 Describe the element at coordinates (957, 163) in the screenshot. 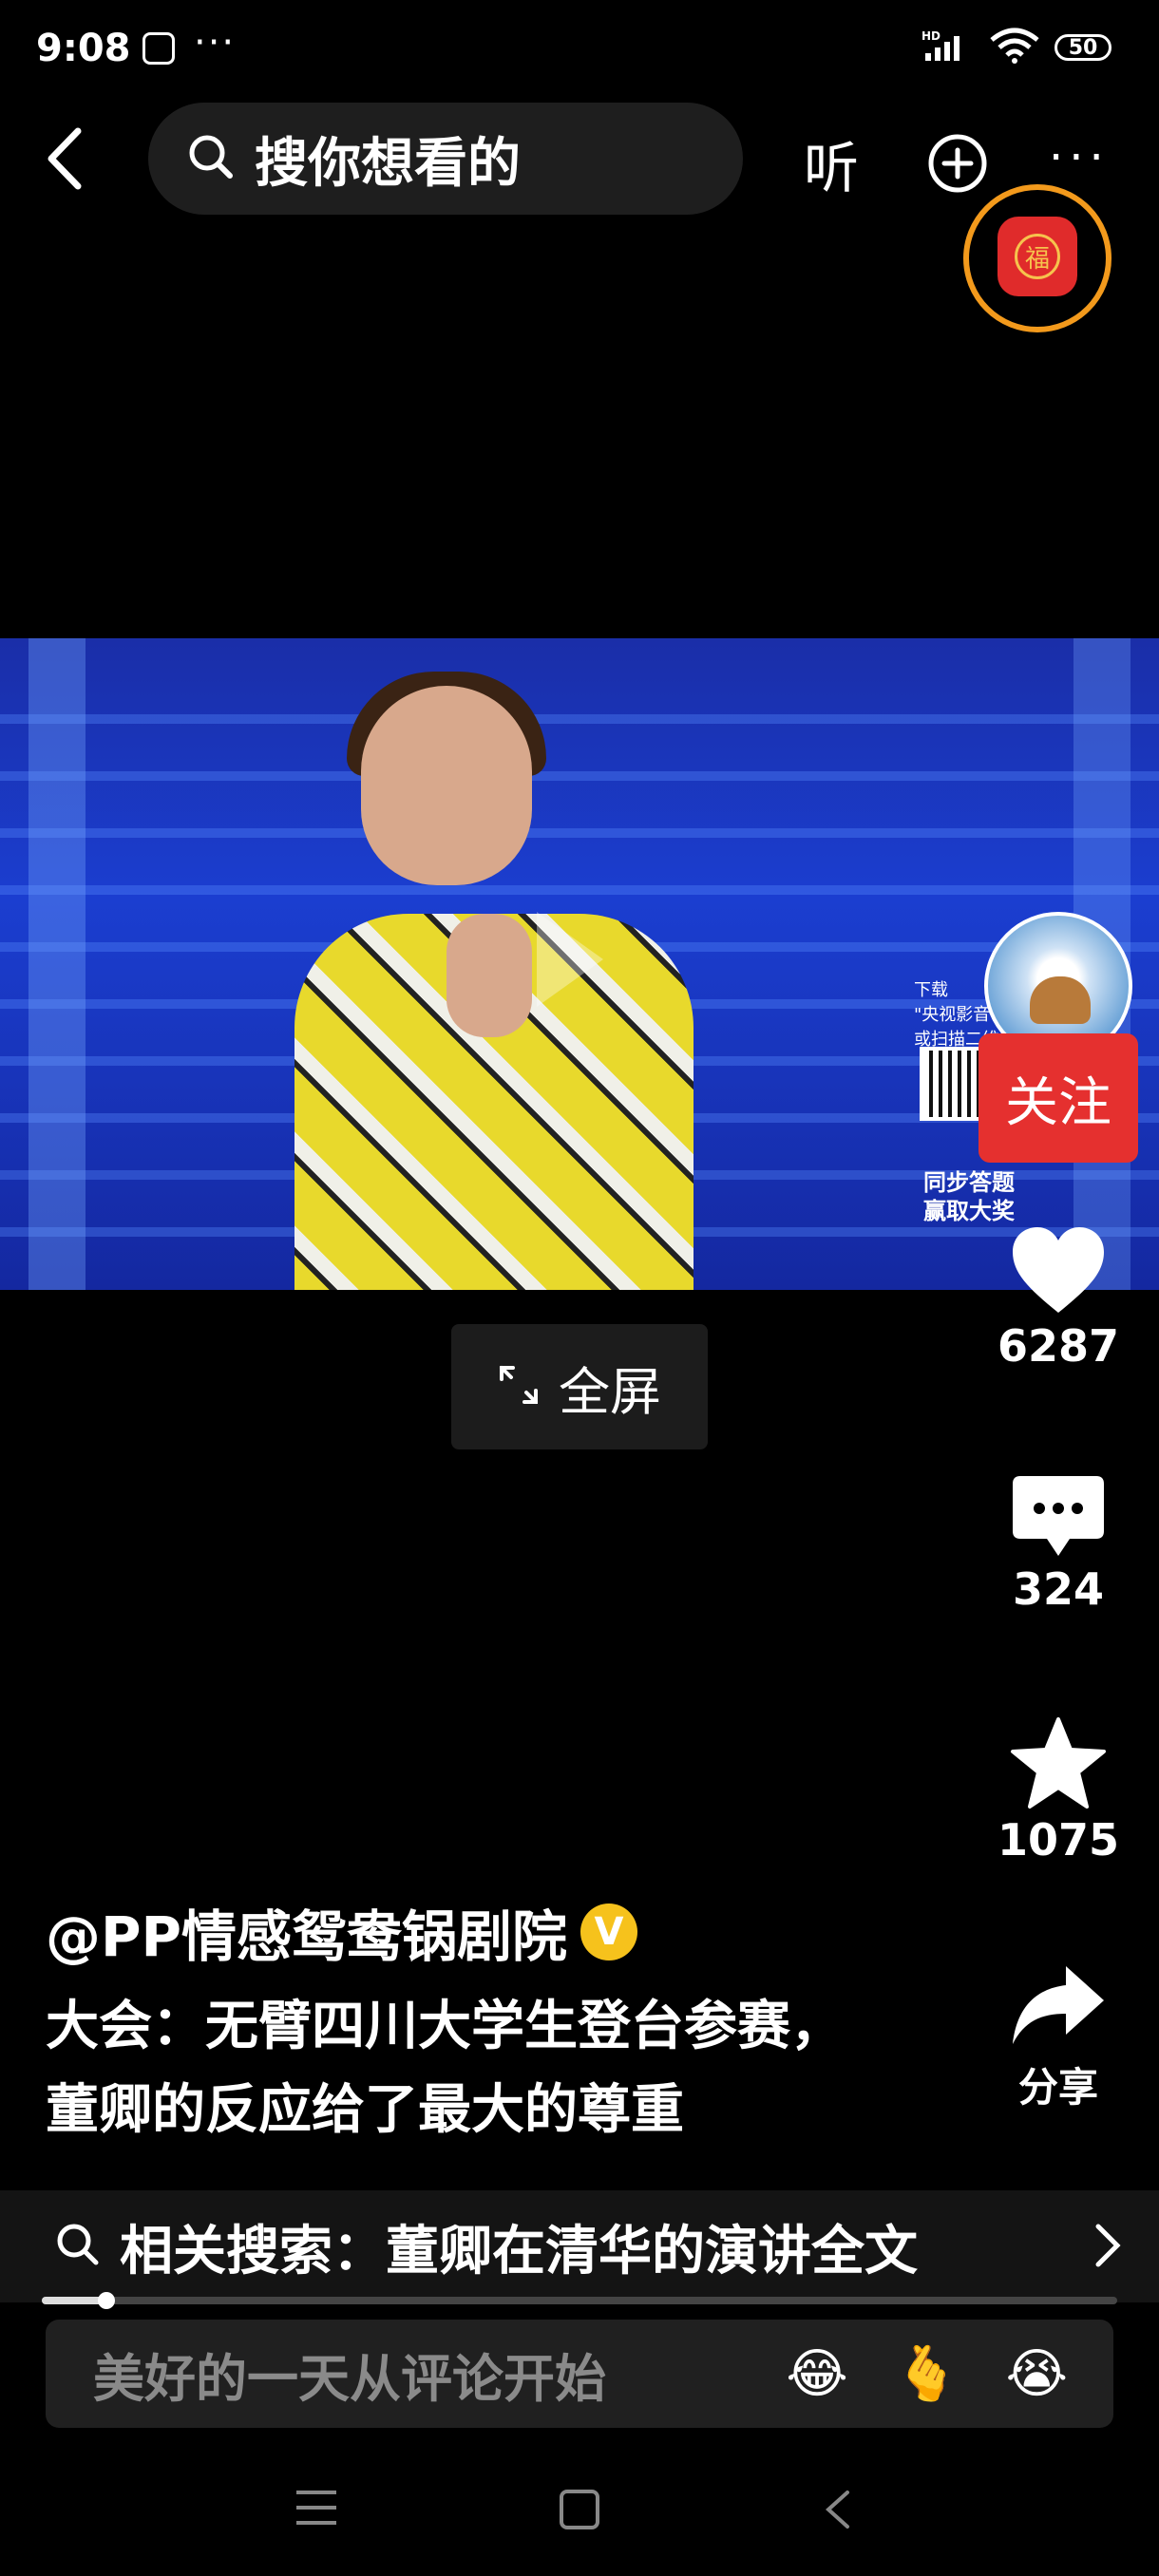

I see `add-button` at that location.